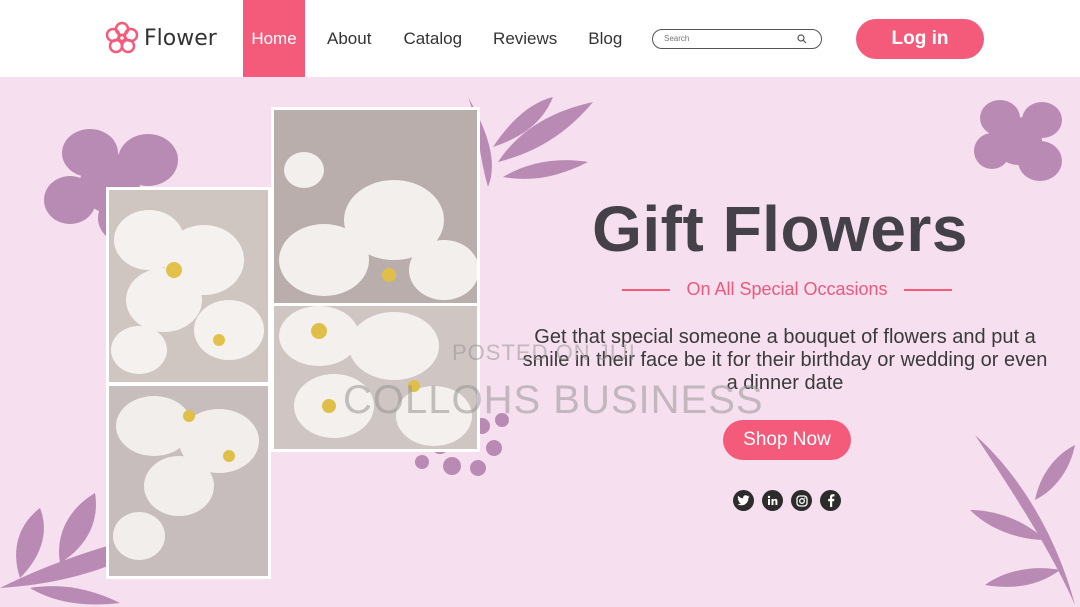 The height and width of the screenshot is (607, 1080). I want to click on twitter-icon, so click(743, 500).